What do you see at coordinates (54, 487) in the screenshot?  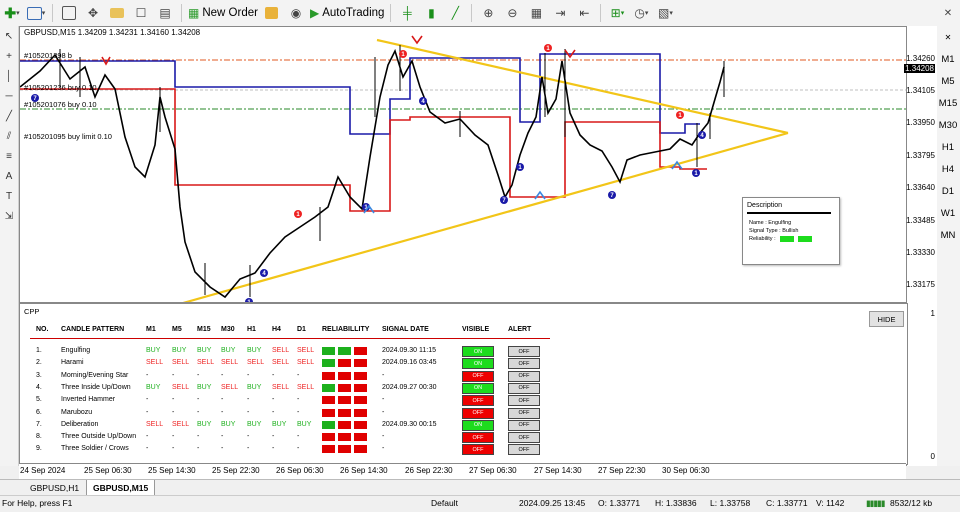 I see `tab-gbpusd-h1: GBPUSD,H1` at bounding box center [54, 487].